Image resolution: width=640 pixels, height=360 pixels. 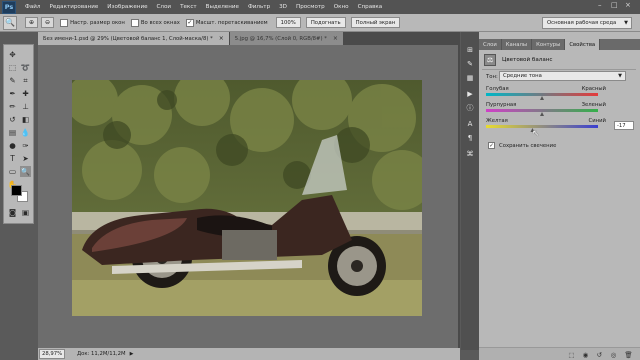 I want to click on mouse-cursor-icon: ↖, so click(x=536, y=134).